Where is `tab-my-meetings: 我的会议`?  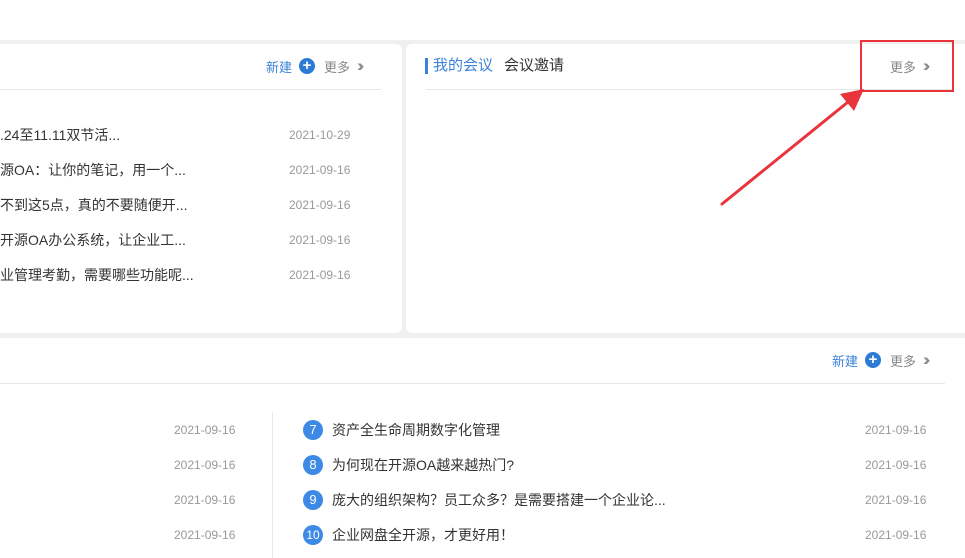 tab-my-meetings: 我的会议 is located at coordinates (463, 66).